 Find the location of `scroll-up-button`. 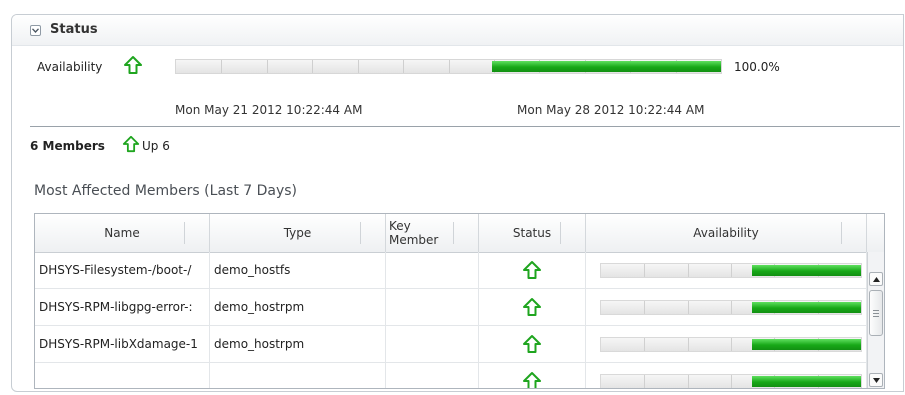

scroll-up-button is located at coordinates (876, 279).